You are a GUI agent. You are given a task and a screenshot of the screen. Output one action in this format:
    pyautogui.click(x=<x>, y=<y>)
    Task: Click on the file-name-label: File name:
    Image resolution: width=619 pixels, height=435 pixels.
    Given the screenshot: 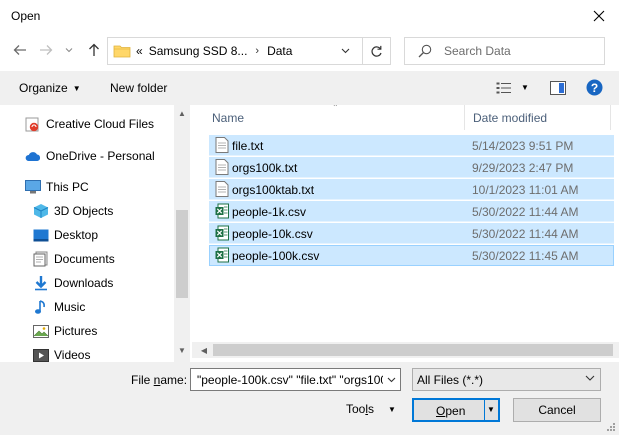 What is the action you would take?
    pyautogui.click(x=159, y=380)
    